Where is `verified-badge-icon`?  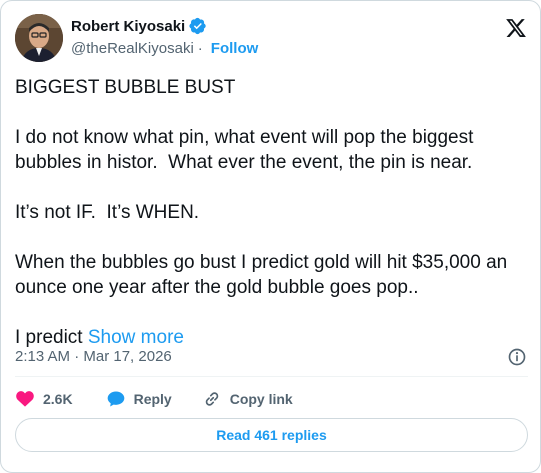 verified-badge-icon is located at coordinates (198, 26).